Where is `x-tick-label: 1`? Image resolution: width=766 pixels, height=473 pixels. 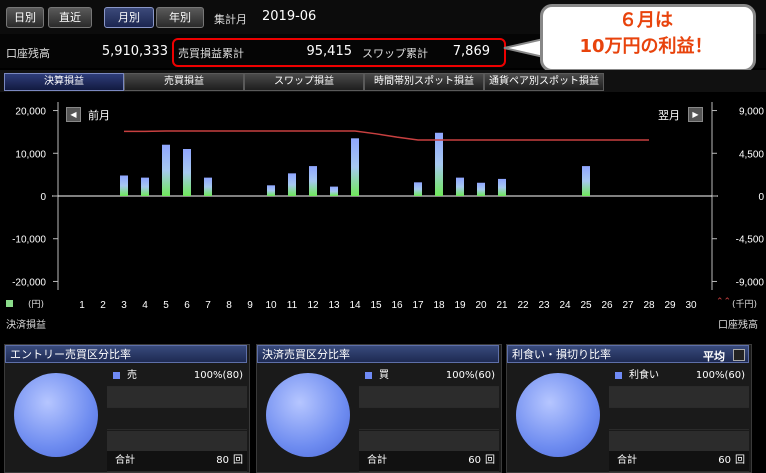 x-tick-label: 1 is located at coordinates (82, 305).